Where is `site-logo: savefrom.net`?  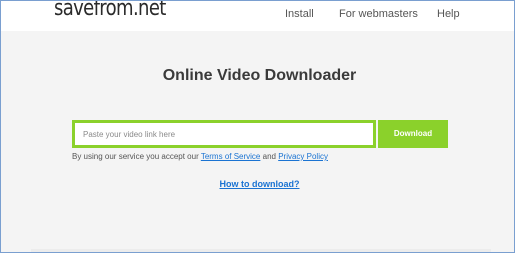 site-logo: savefrom.net is located at coordinates (110, 12).